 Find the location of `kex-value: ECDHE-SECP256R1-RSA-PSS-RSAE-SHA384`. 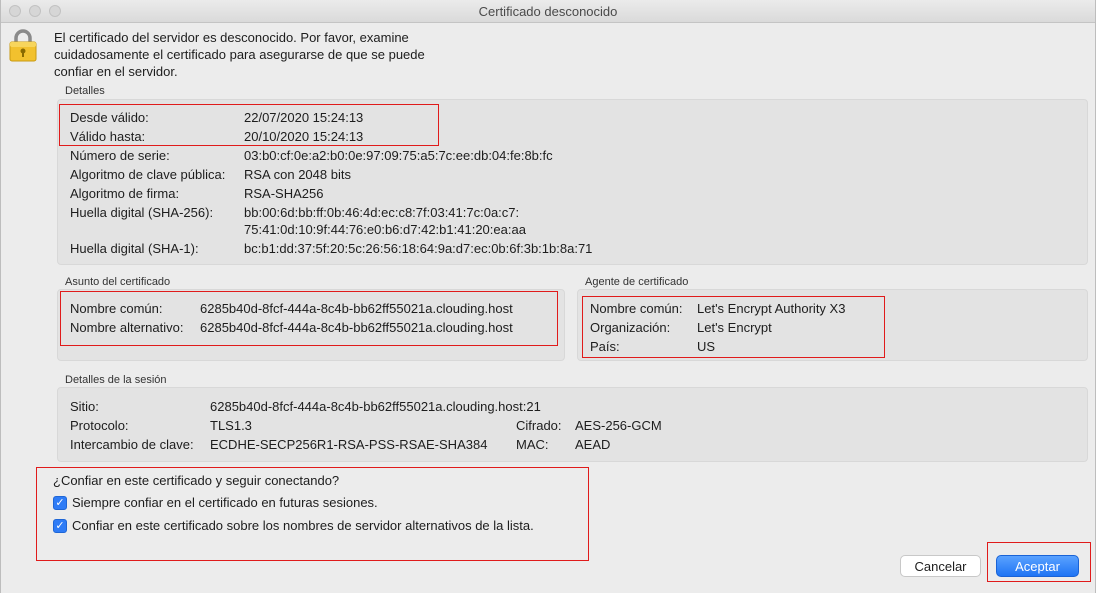

kex-value: ECDHE-SECP256R1-RSA-PSS-RSAE-SHA384 is located at coordinates (349, 444).